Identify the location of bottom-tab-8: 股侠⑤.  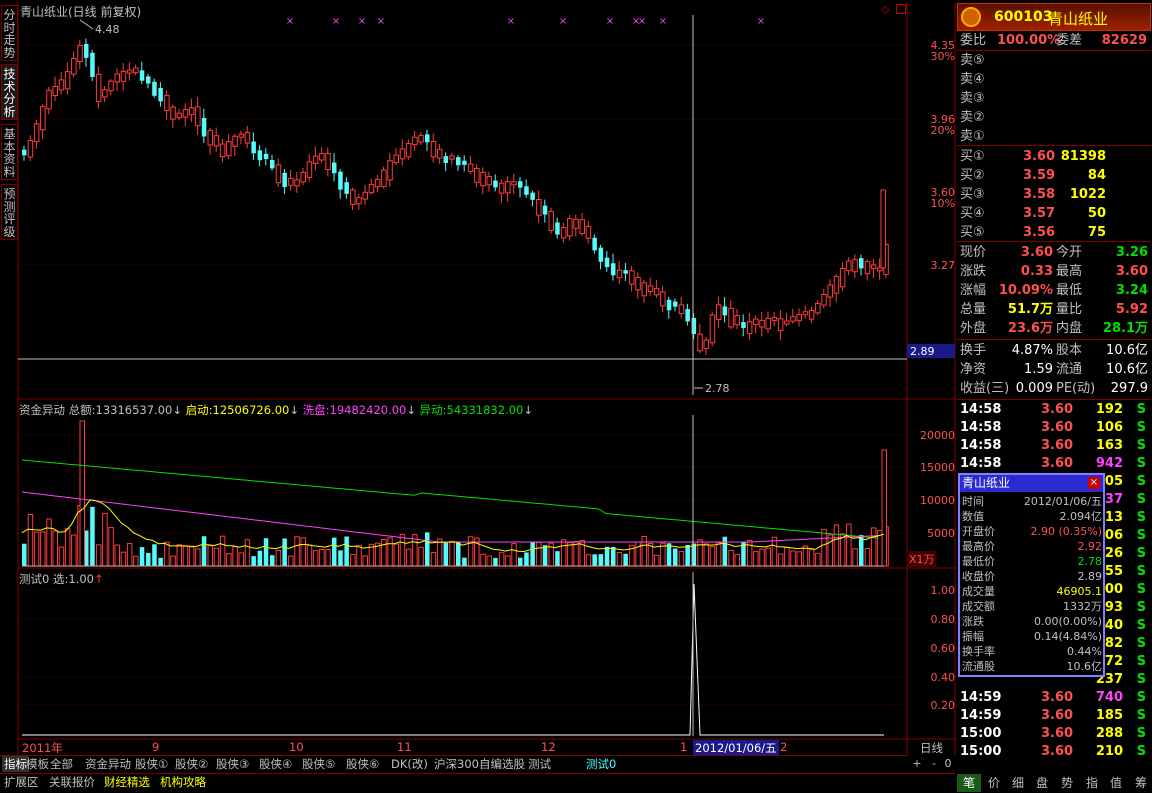
(318, 764).